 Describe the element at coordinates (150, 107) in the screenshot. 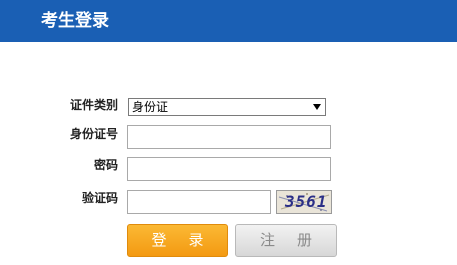

I see `id-type-selected-value: 身份证` at that location.